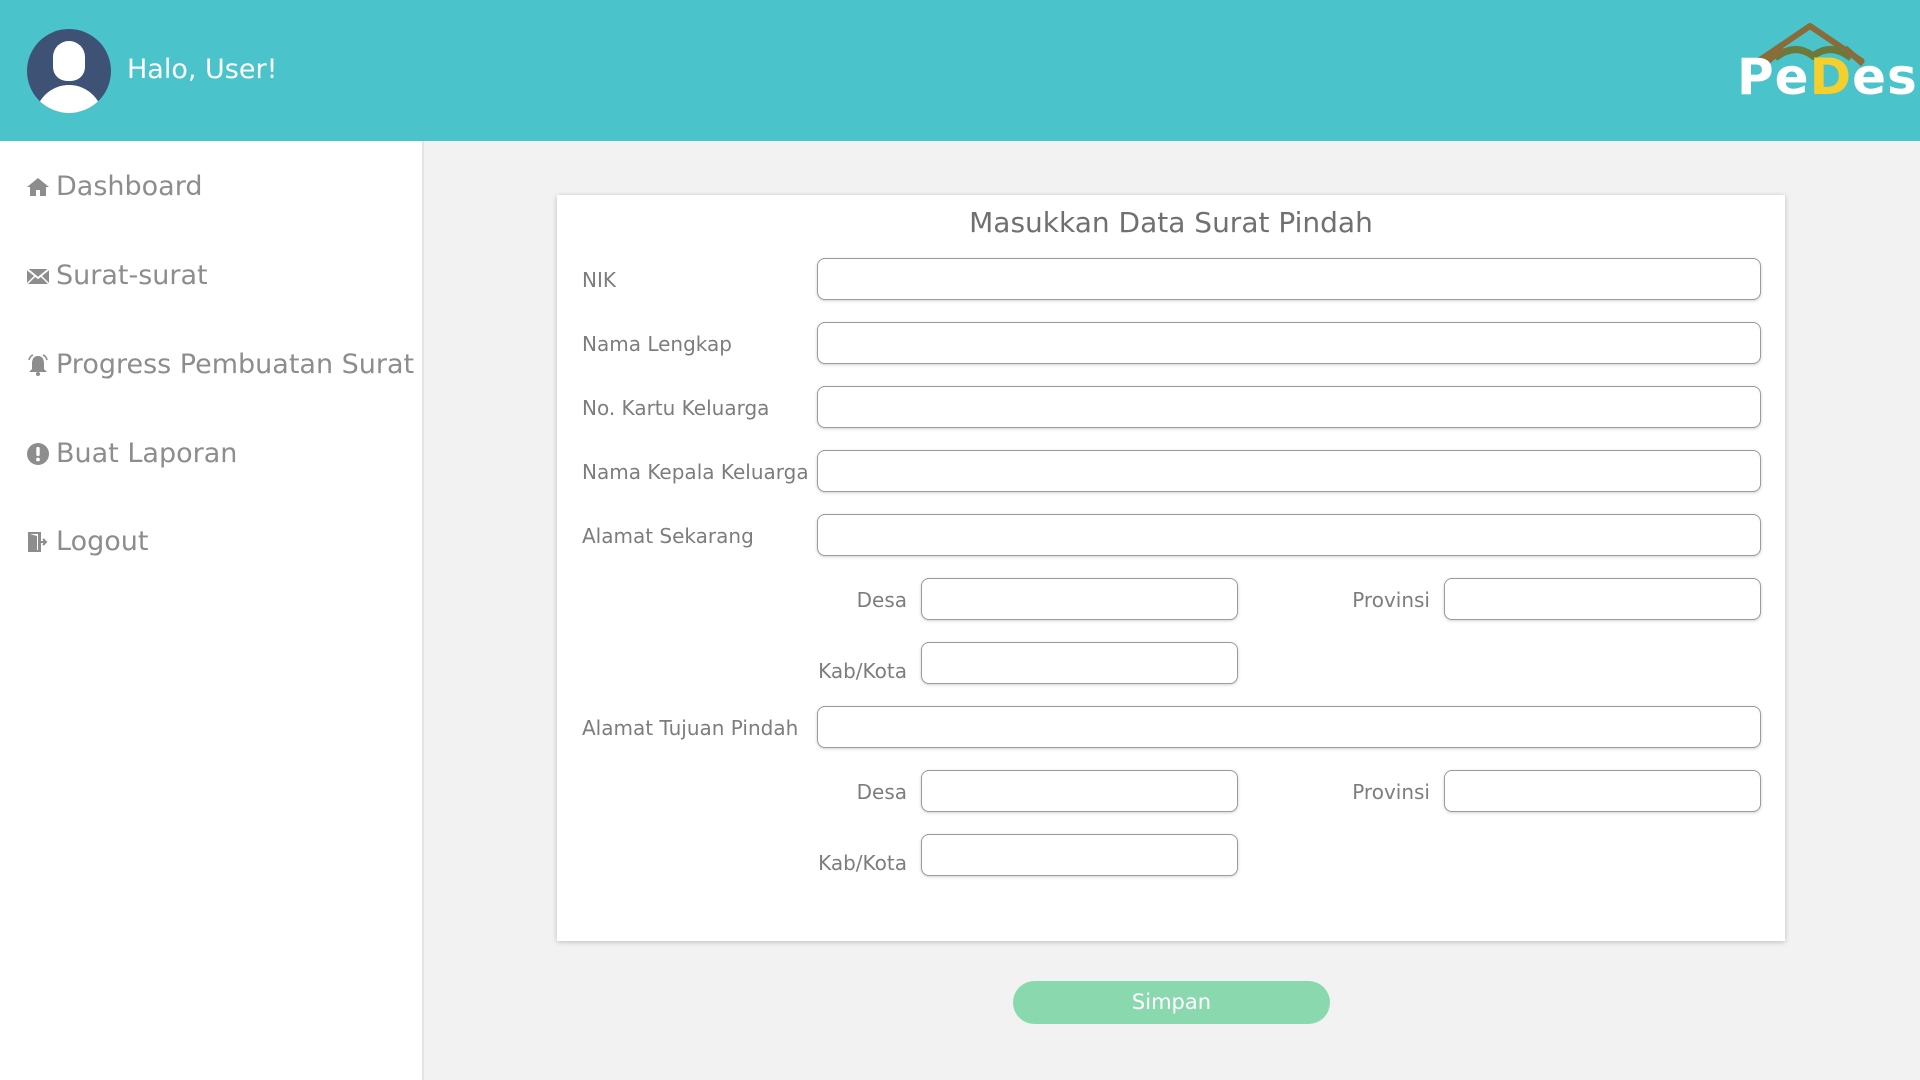 The image size is (1920, 1080). Describe the element at coordinates (38, 186) in the screenshot. I see `home-icon` at that location.